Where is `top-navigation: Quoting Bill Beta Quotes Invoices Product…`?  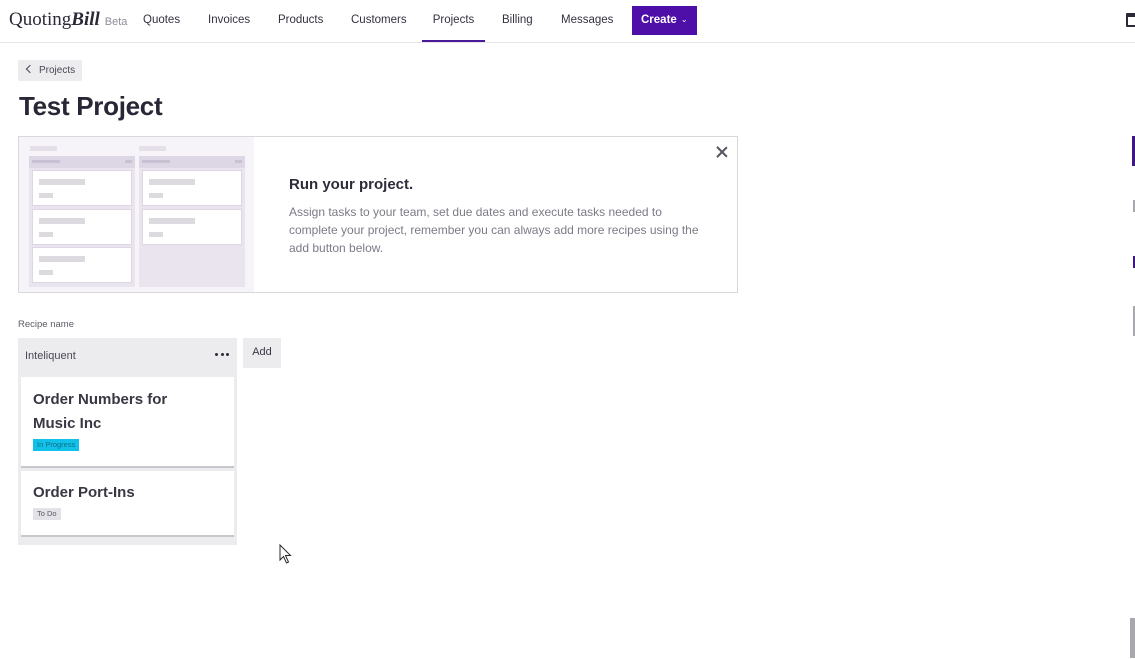 top-navigation: Quoting Bill Beta Quotes Invoices Product… is located at coordinates (567, 21).